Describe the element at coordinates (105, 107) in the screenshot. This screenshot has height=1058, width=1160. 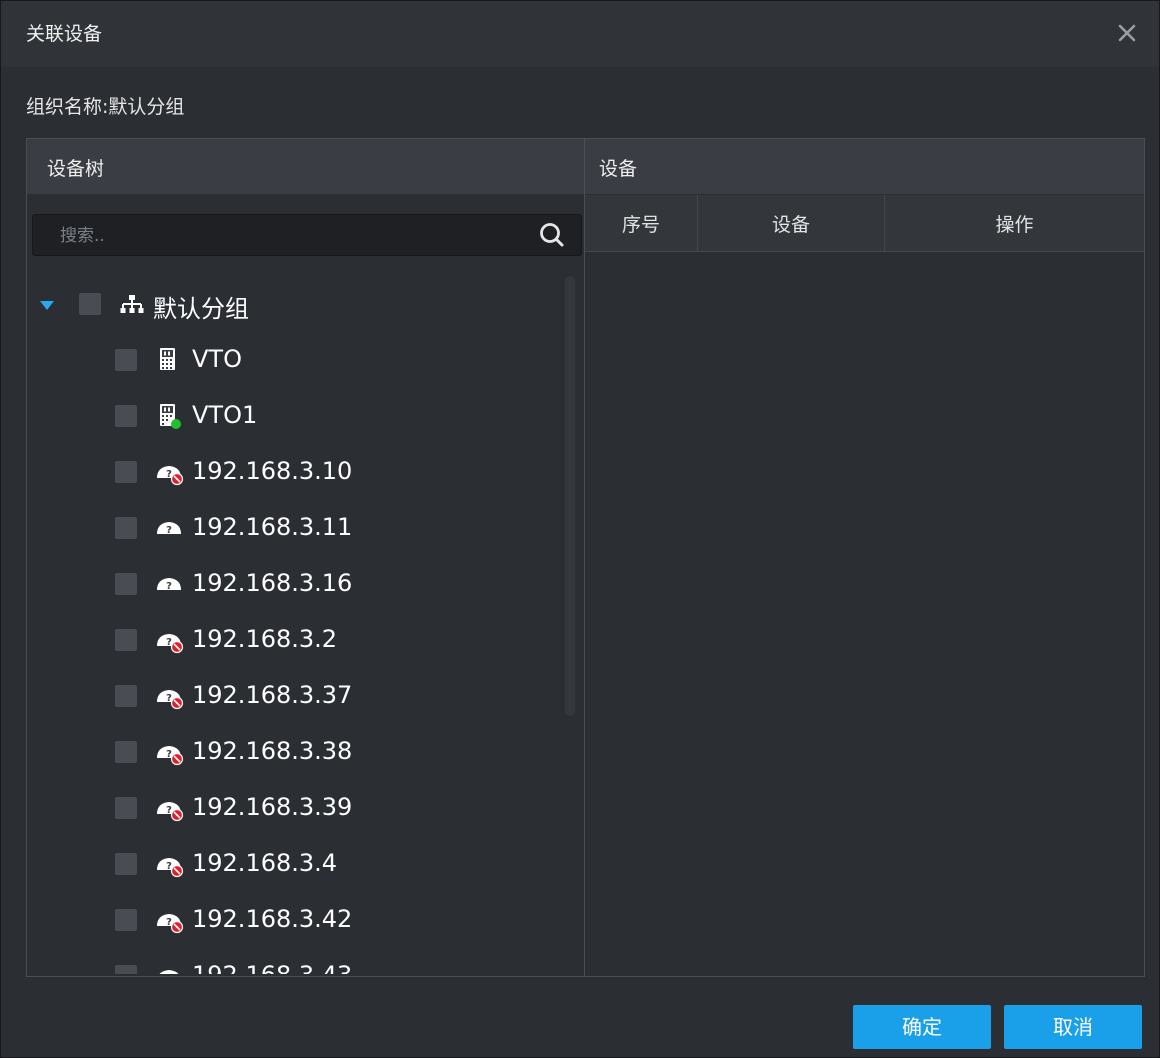
I see `organization-name: 组织名称:默认分组` at that location.